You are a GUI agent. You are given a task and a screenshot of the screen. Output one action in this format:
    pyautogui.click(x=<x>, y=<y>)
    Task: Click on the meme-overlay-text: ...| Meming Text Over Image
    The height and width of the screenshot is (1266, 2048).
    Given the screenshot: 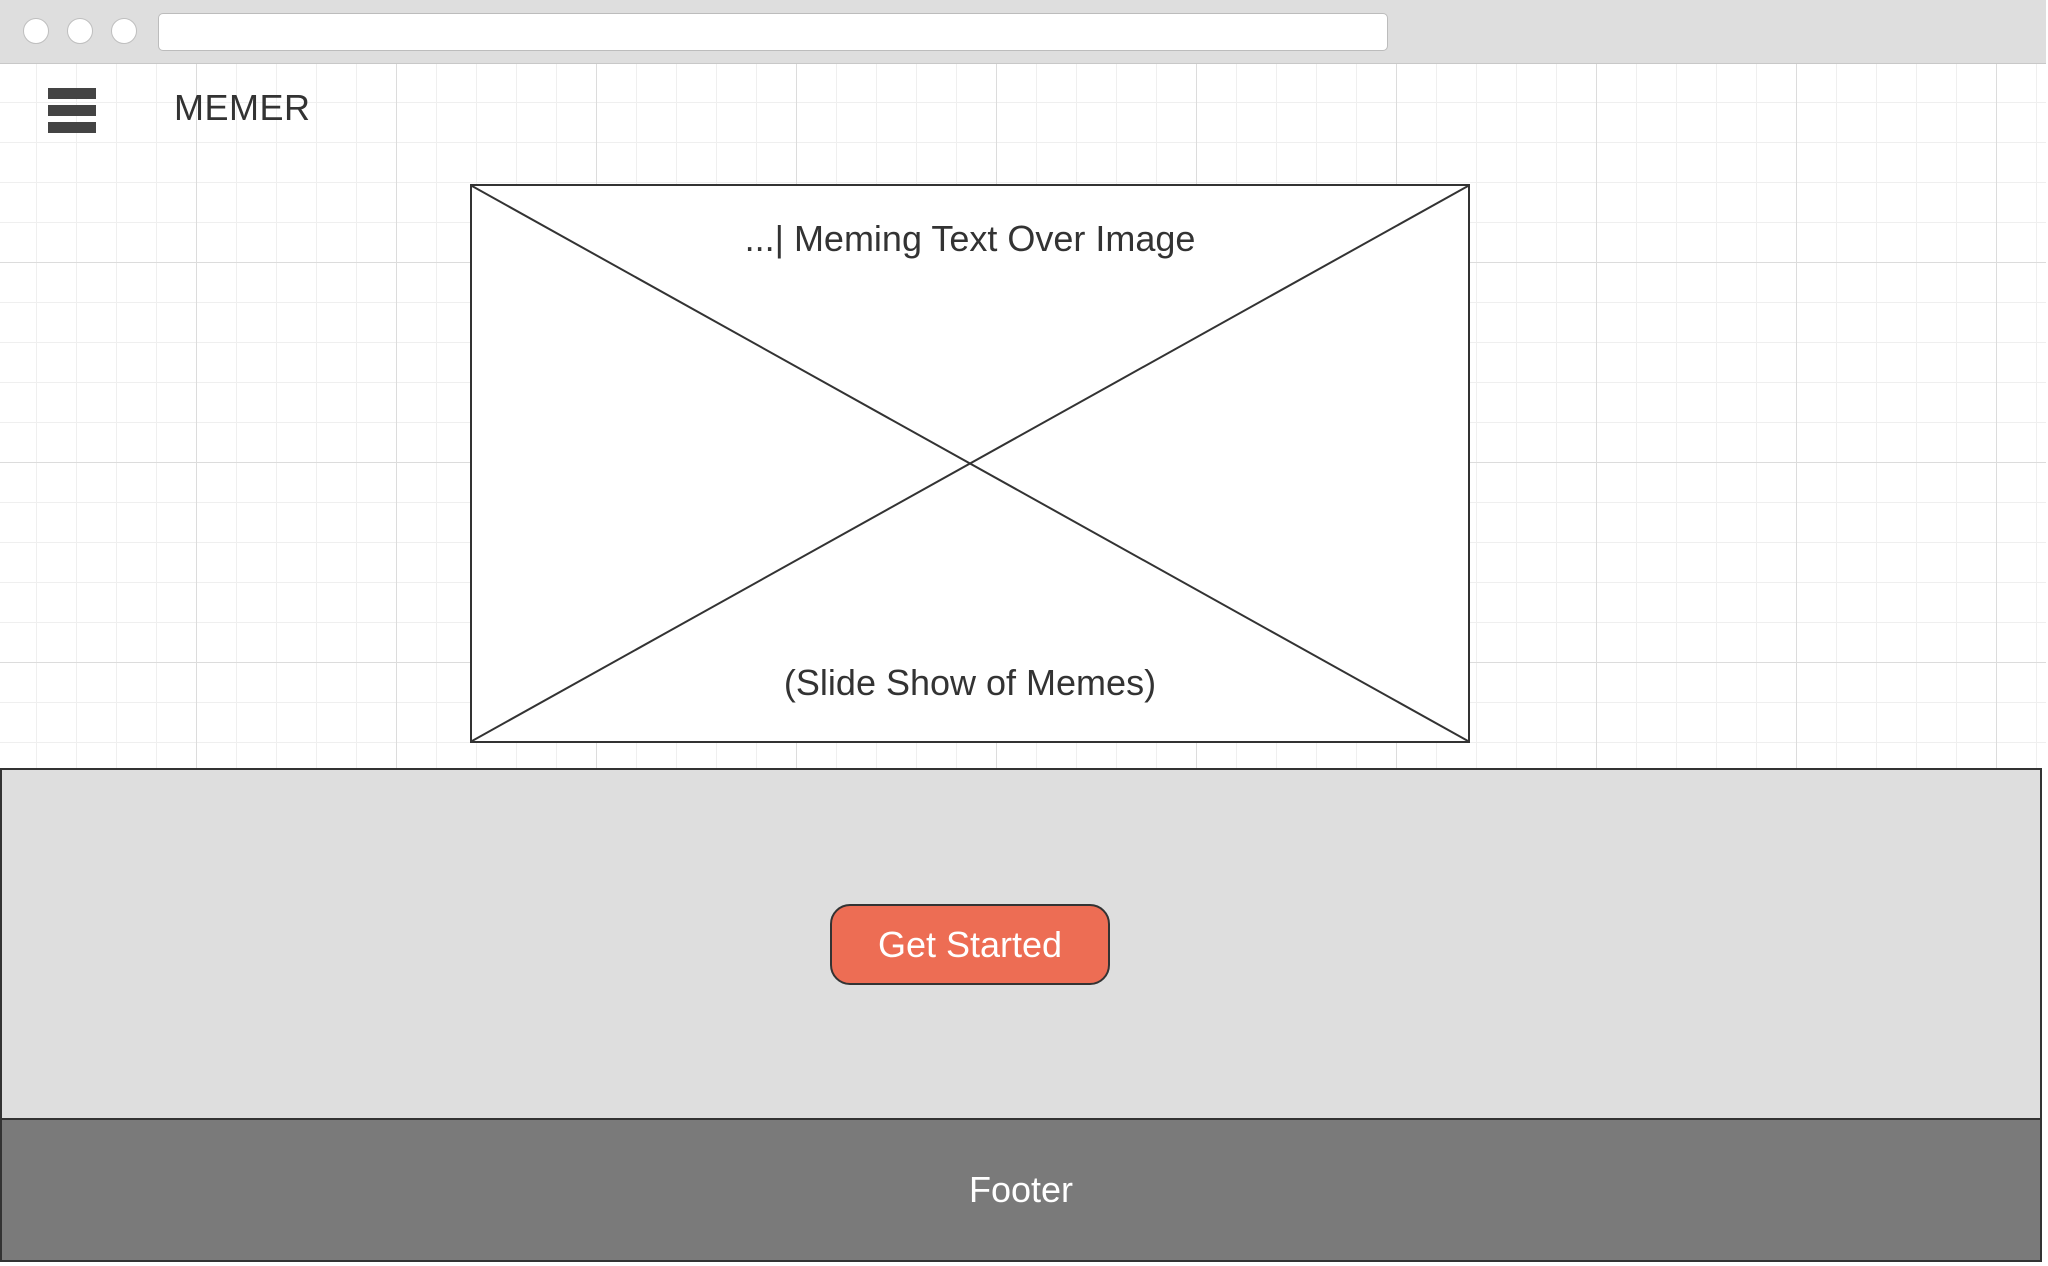 What is the action you would take?
    pyautogui.click(x=970, y=238)
    